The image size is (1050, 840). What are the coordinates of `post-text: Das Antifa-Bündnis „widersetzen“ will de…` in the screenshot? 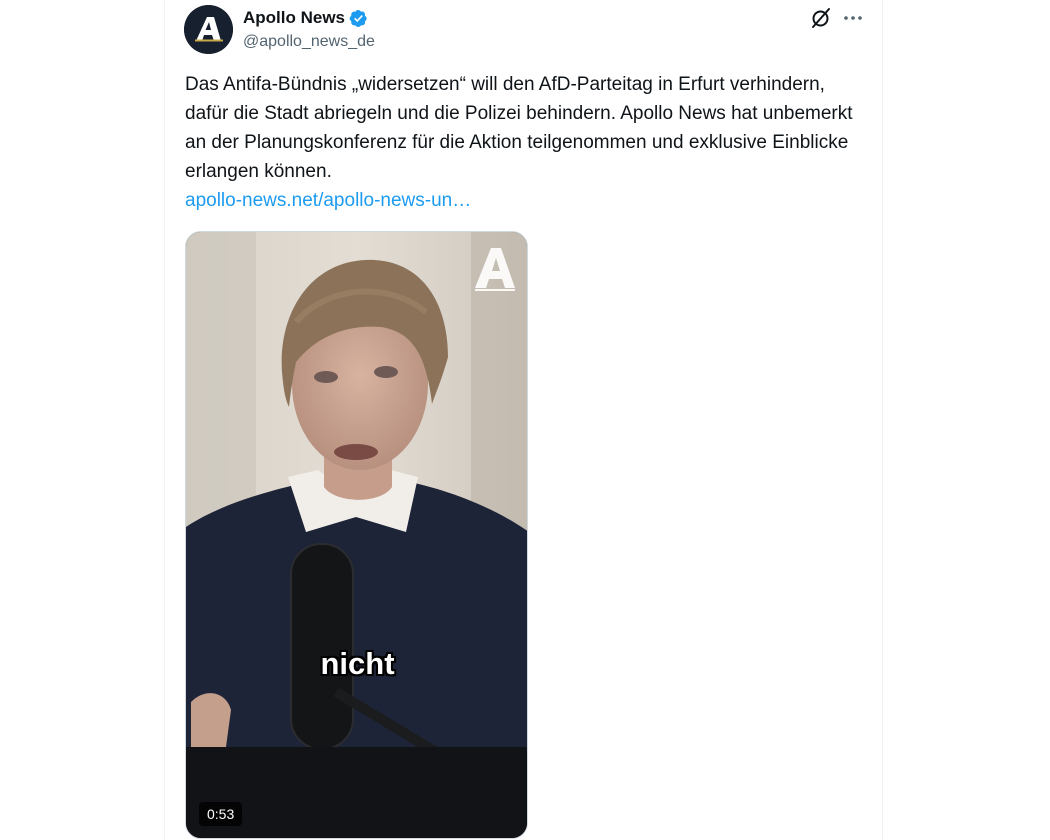 It's located at (525, 142).